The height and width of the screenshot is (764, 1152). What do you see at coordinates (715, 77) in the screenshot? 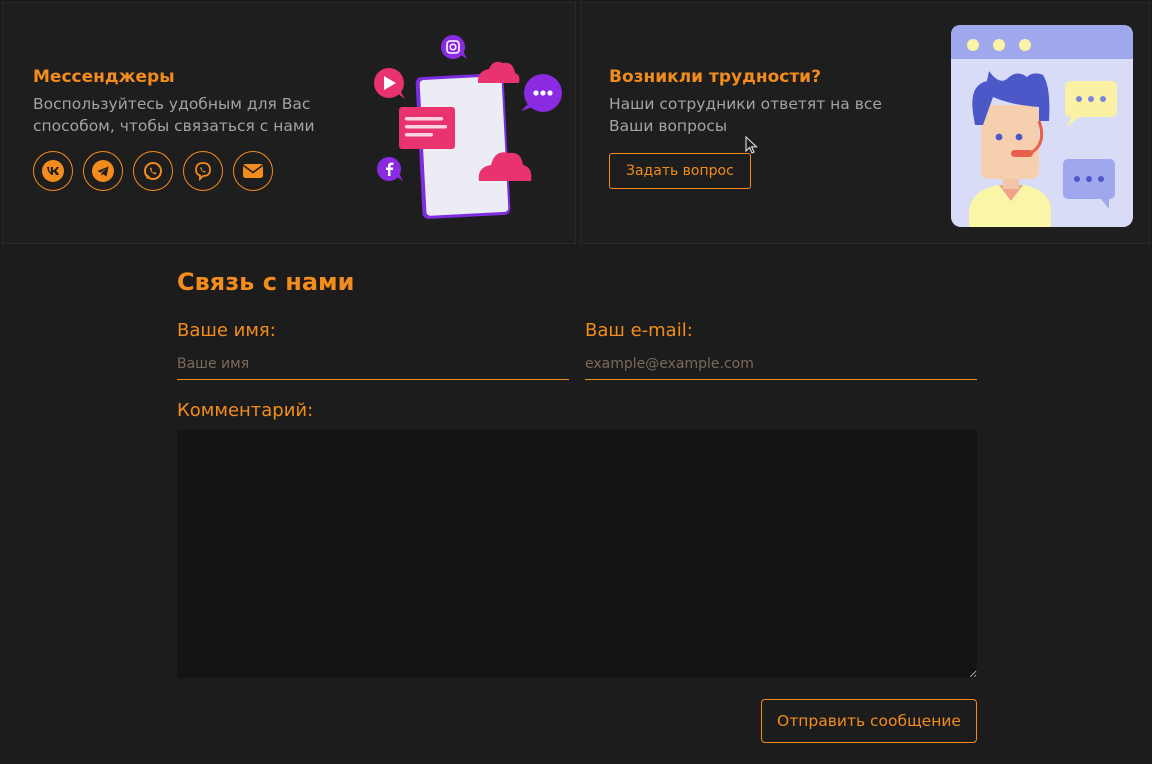
I see `support-title: Возникли трудности?` at bounding box center [715, 77].